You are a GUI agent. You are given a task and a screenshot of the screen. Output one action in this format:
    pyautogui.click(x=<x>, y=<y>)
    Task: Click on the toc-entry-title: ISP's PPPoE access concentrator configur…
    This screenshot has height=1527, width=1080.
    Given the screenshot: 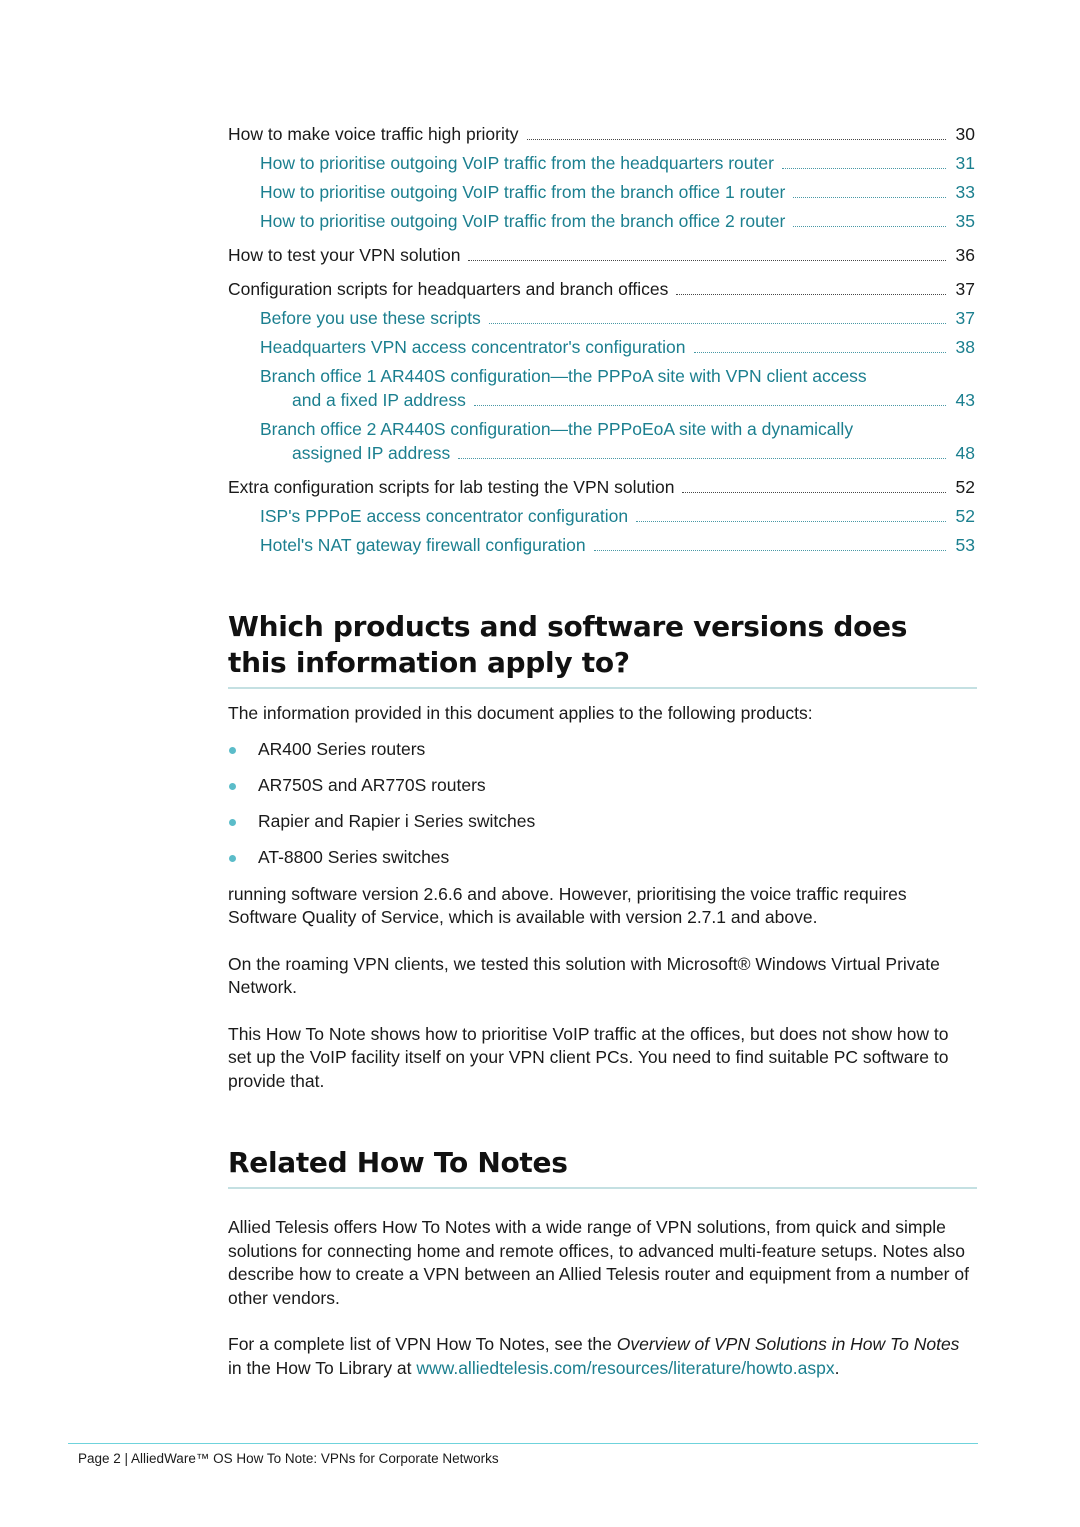 What is the action you would take?
    pyautogui.click(x=448, y=516)
    